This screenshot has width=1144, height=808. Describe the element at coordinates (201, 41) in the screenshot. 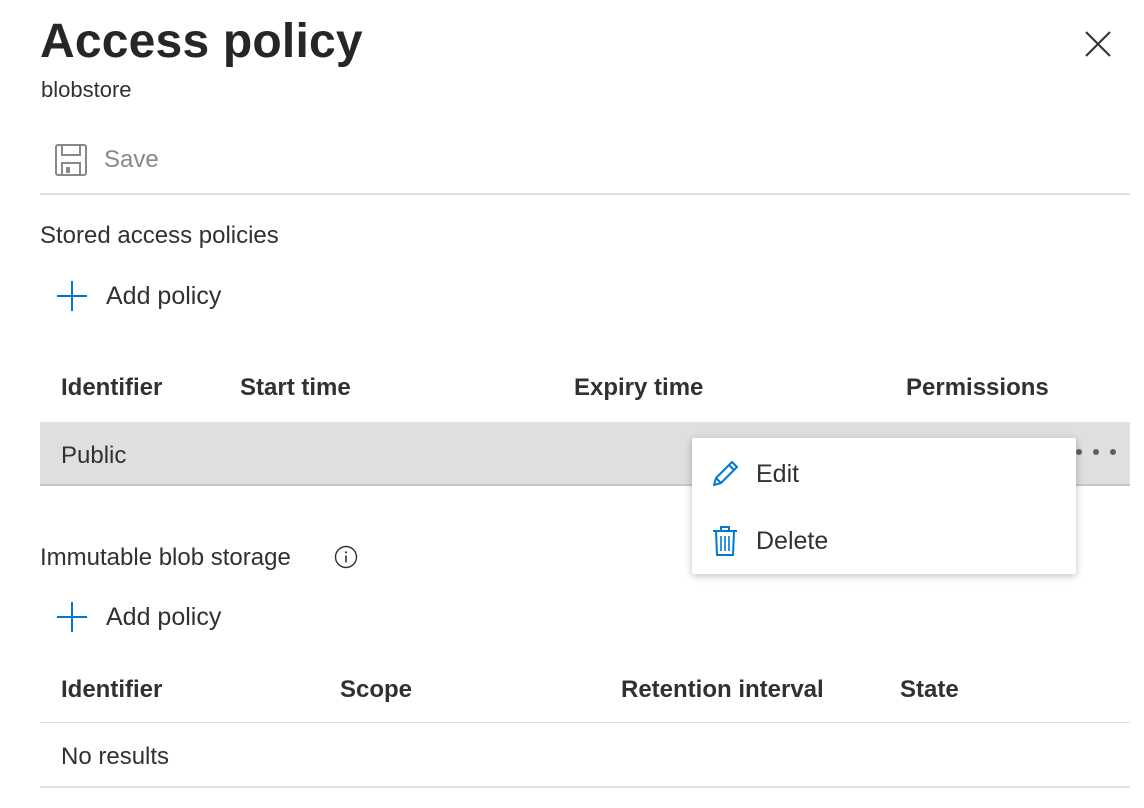

I see `page-title: Access policy` at that location.